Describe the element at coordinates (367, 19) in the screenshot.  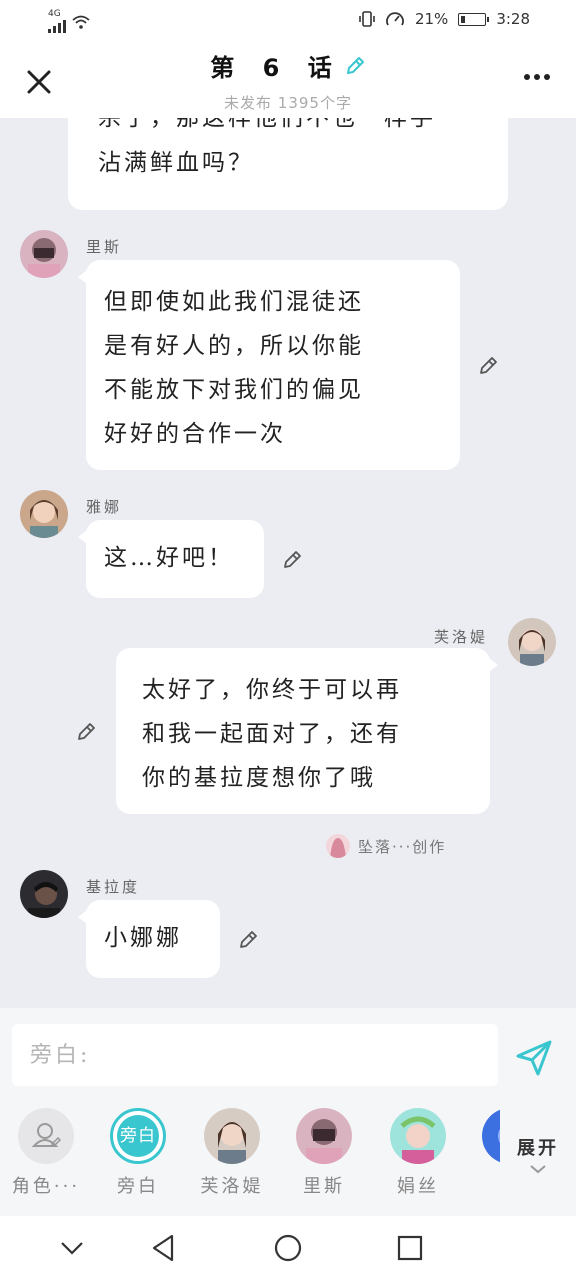
I see `vibrate-icon` at that location.